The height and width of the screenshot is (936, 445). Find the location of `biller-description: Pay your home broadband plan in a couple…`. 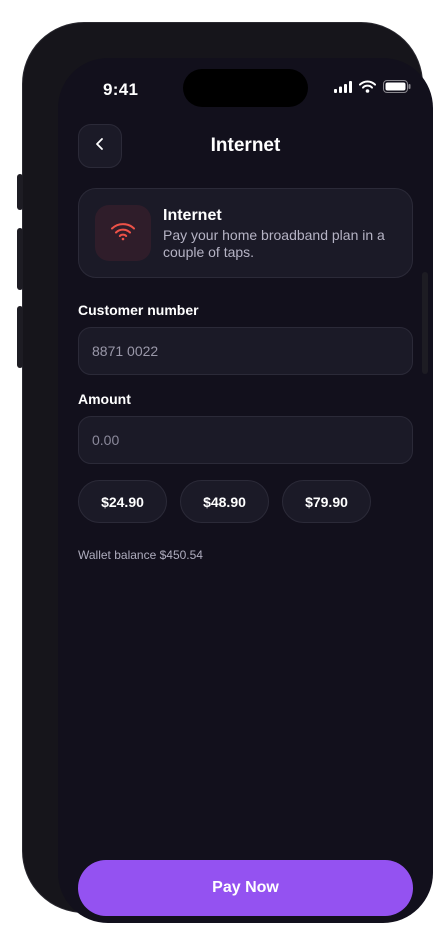

biller-description: Pay your home broadband plan in a couple… is located at coordinates (274, 243).